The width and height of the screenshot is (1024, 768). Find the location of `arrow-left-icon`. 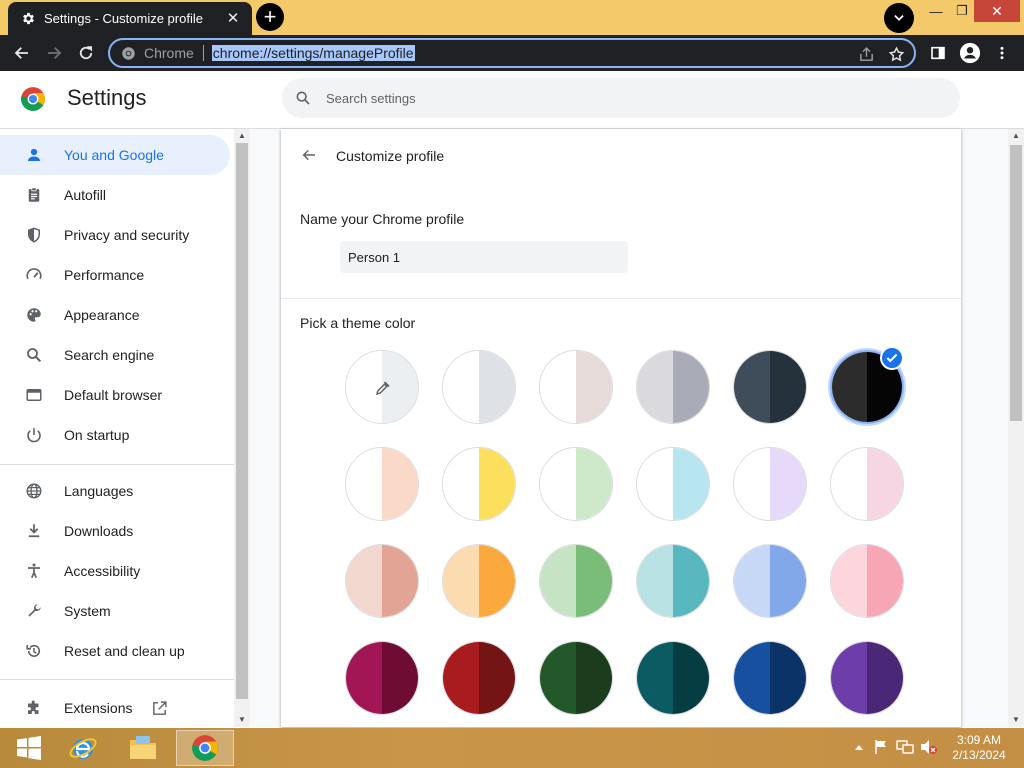

arrow-left-icon is located at coordinates (21, 53).